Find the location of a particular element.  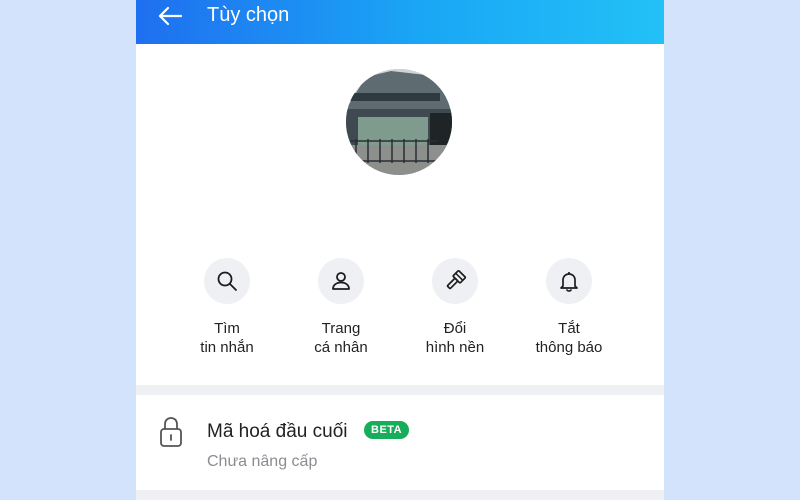

person-icon is located at coordinates (341, 281).